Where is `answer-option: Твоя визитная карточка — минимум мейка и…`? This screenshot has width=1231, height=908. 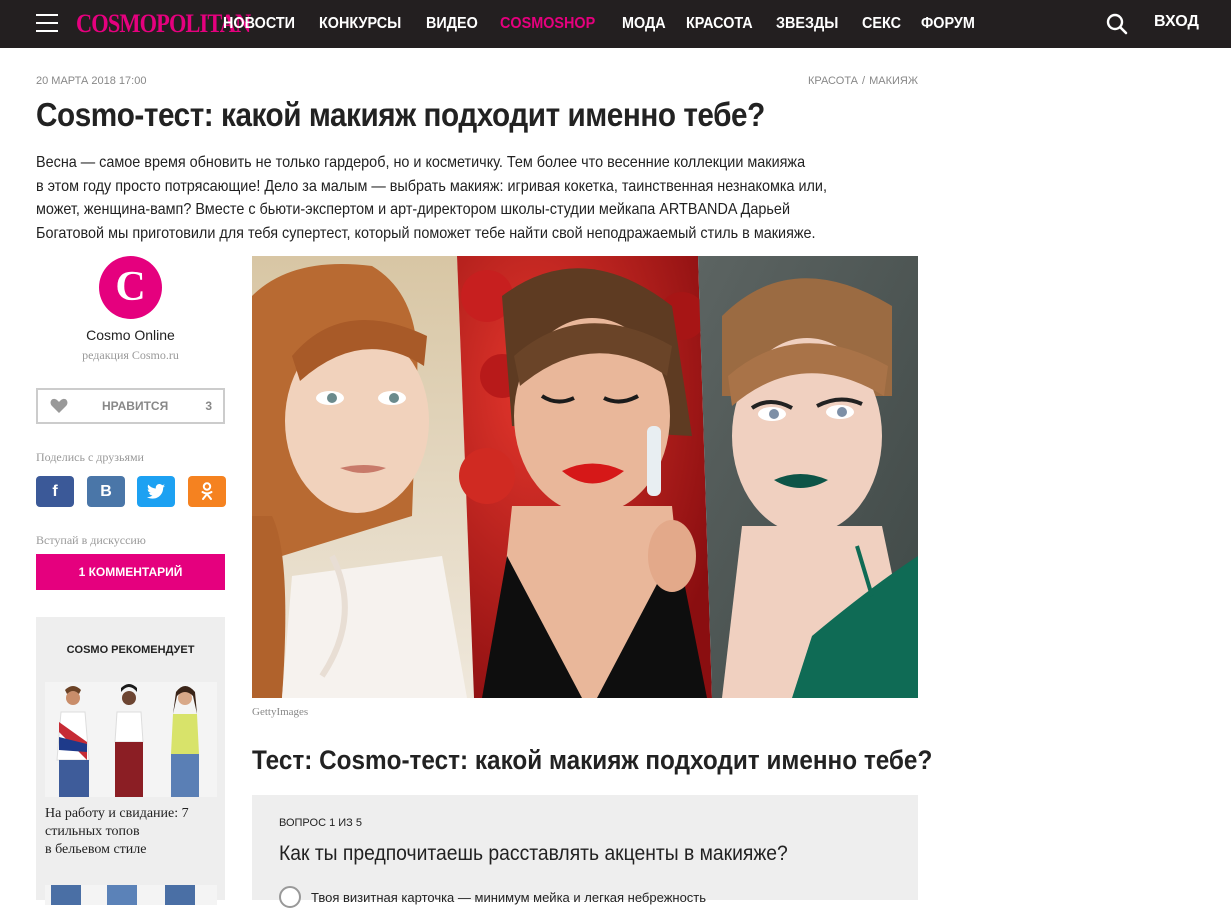 answer-option: Твоя визитная карточка — минимум мейка и… is located at coordinates (492, 897).